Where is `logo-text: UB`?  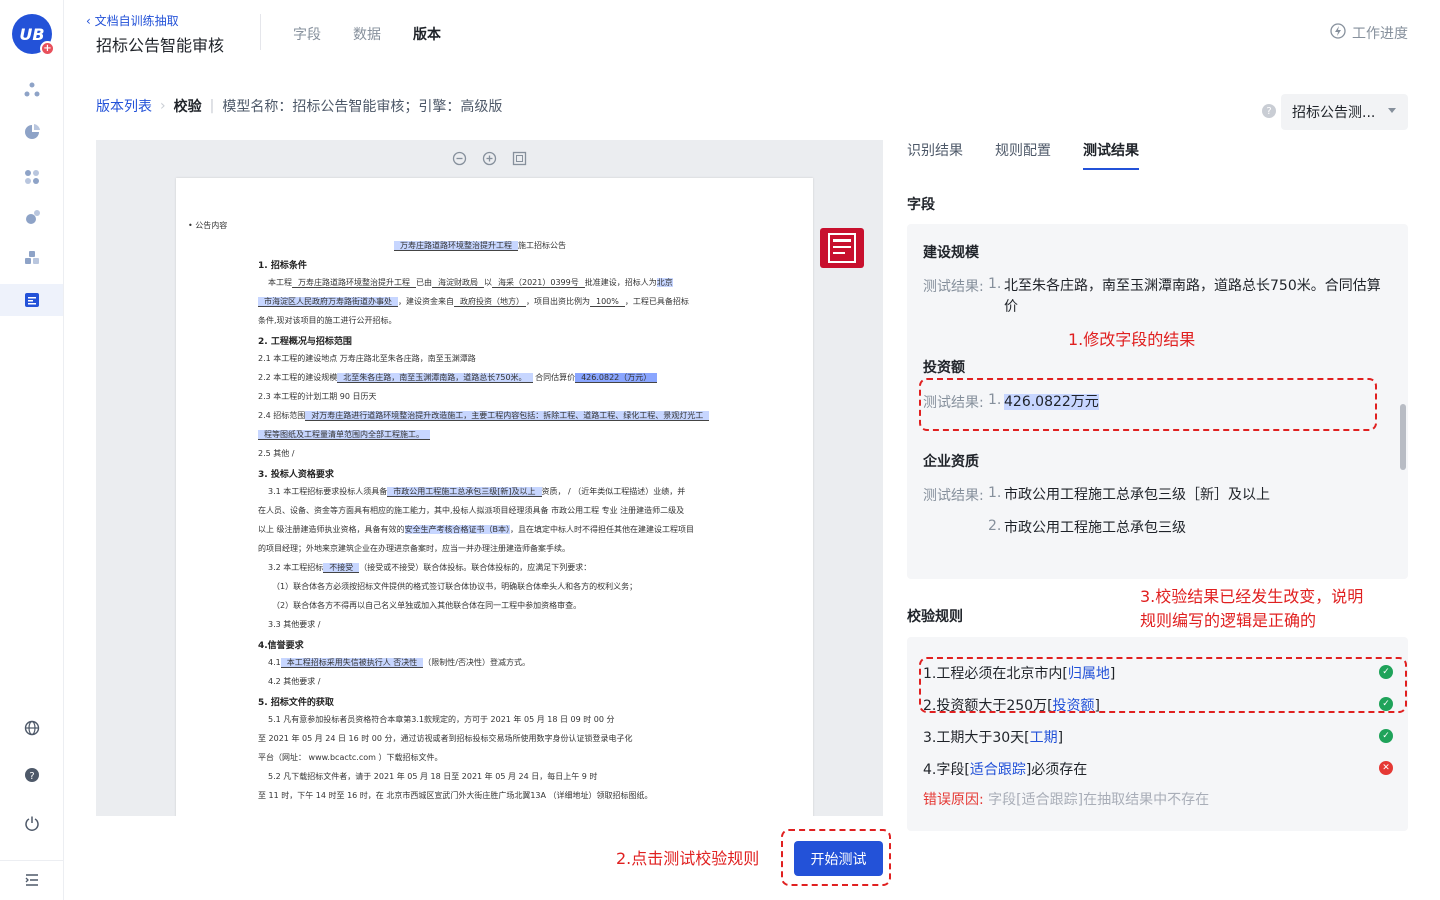 logo-text: UB is located at coordinates (32, 34).